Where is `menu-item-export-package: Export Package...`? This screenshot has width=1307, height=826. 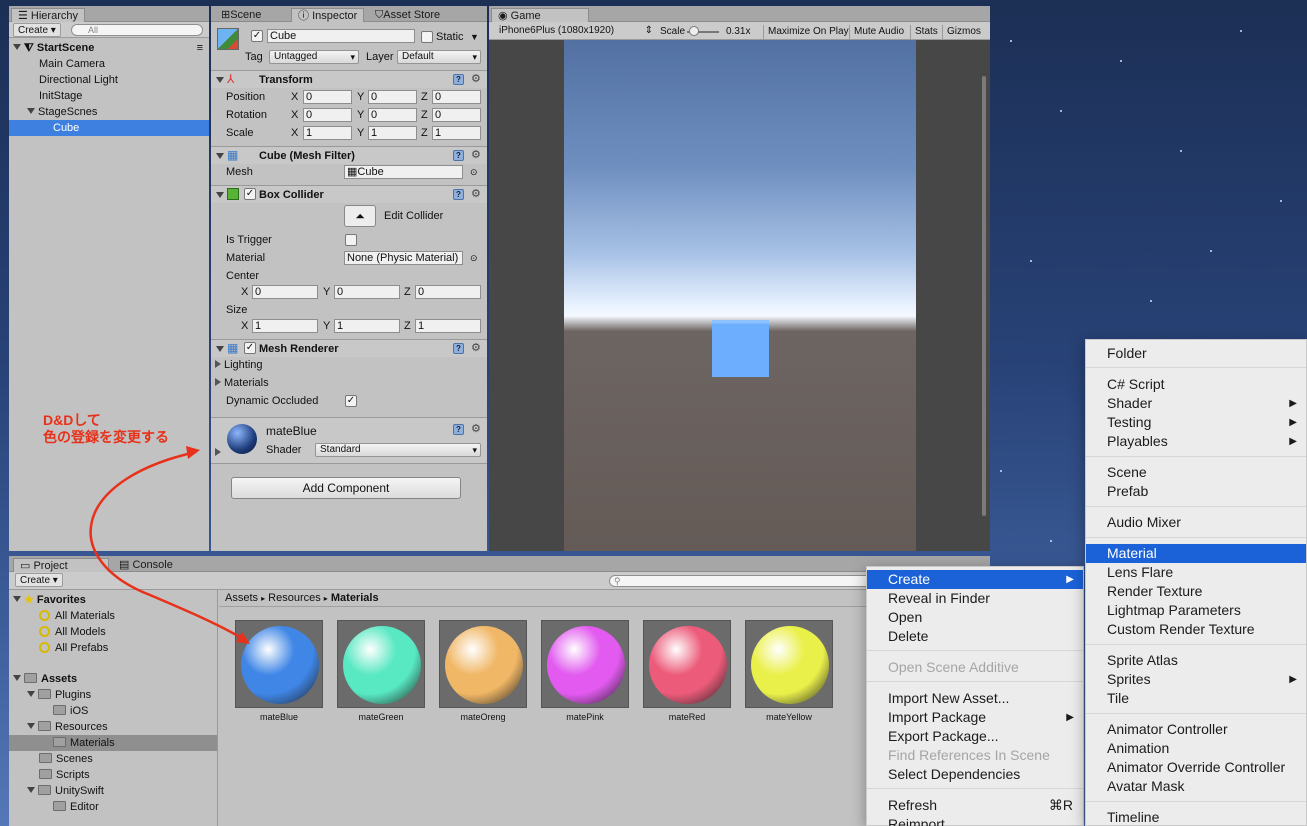 menu-item-export-package: Export Package... is located at coordinates (975, 736).